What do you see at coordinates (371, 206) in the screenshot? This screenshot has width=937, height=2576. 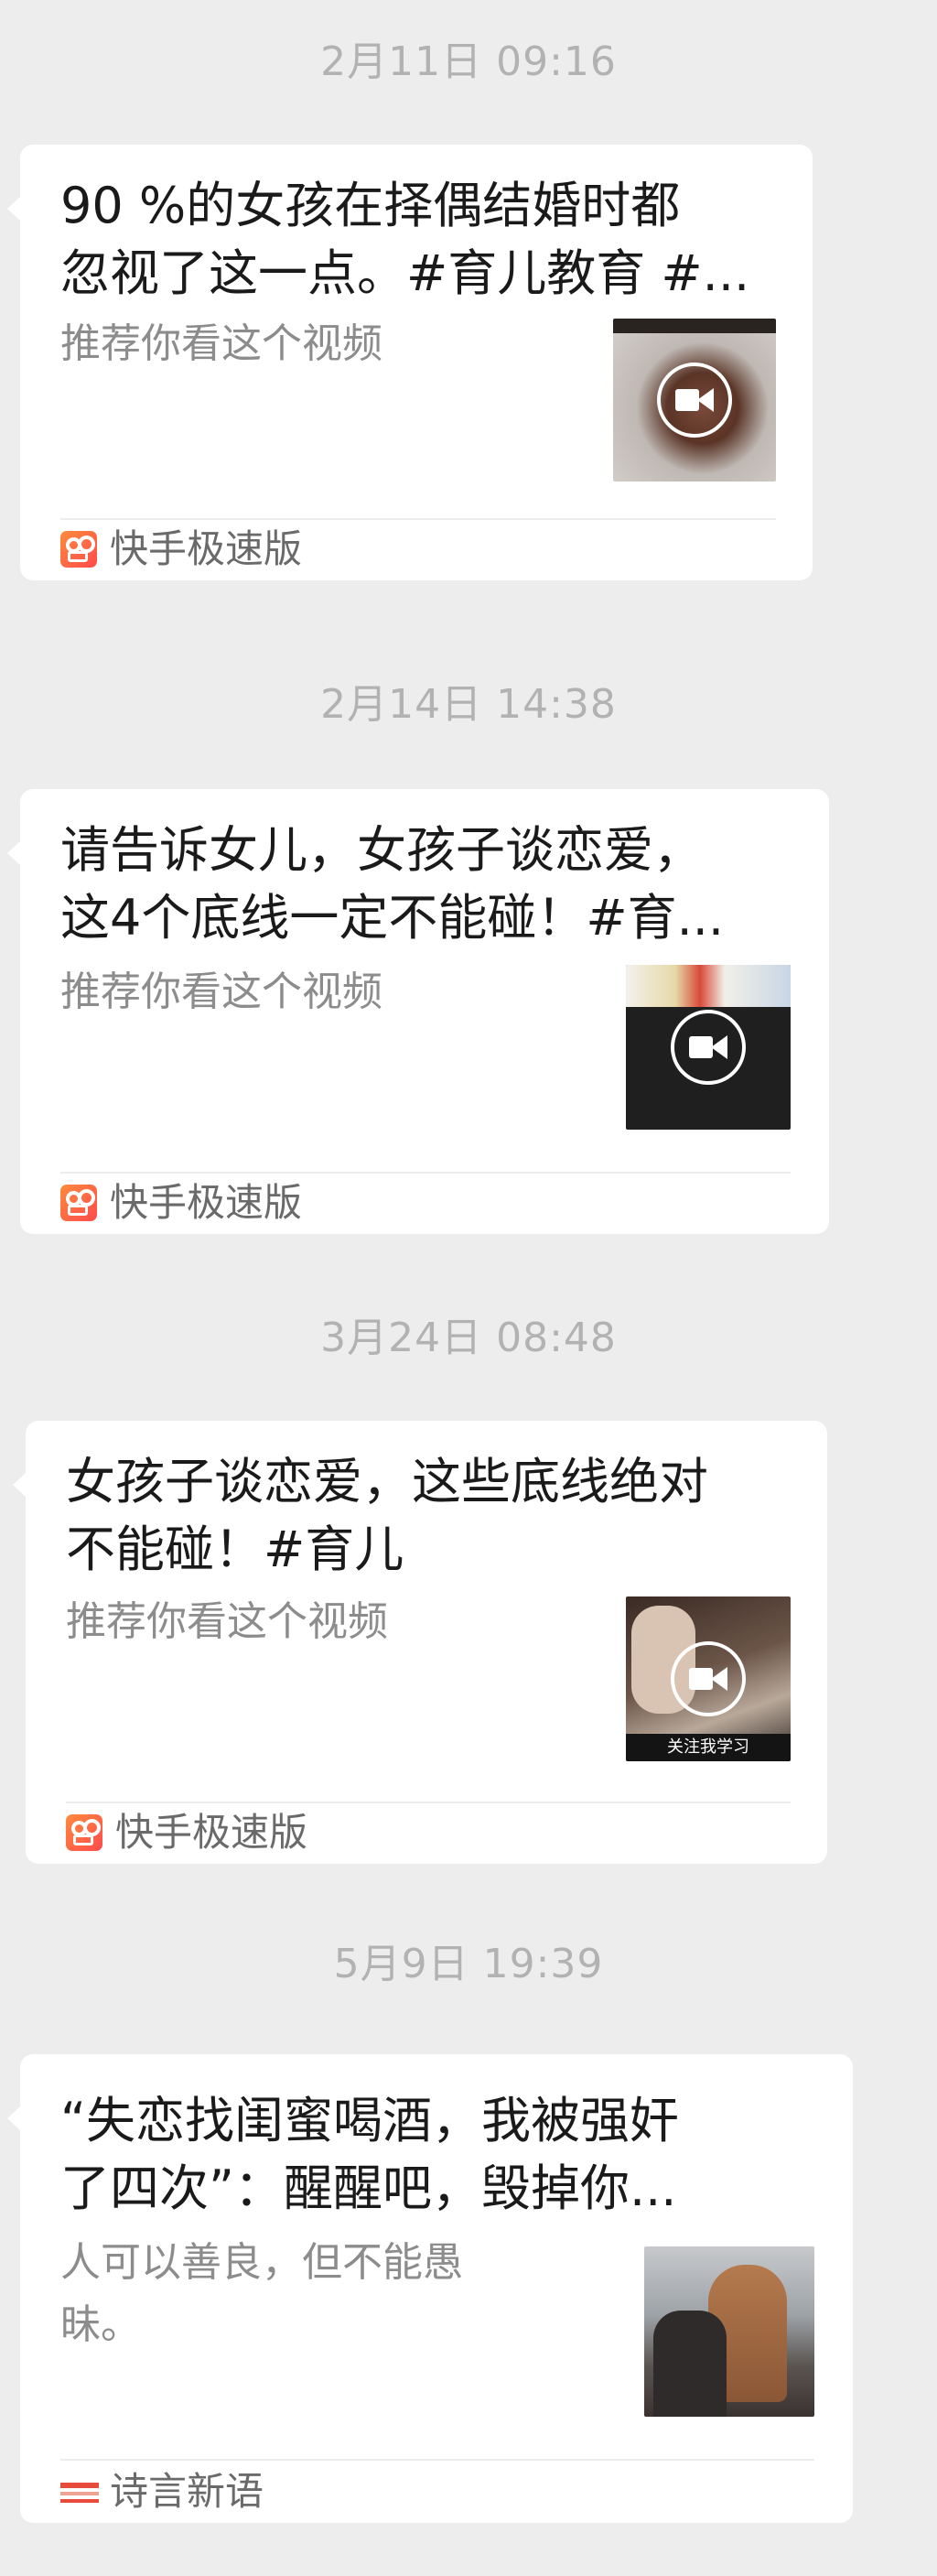 I see `card-title-line: 90 %的女孩在择偶结婚时都` at bounding box center [371, 206].